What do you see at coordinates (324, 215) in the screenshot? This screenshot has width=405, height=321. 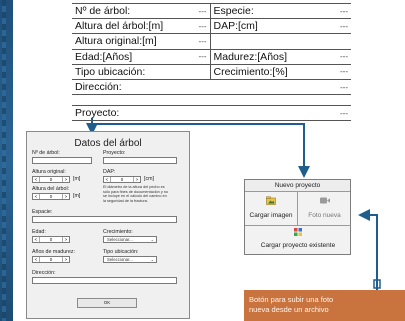 I see `new-photo-label: Foto nueva` at bounding box center [324, 215].